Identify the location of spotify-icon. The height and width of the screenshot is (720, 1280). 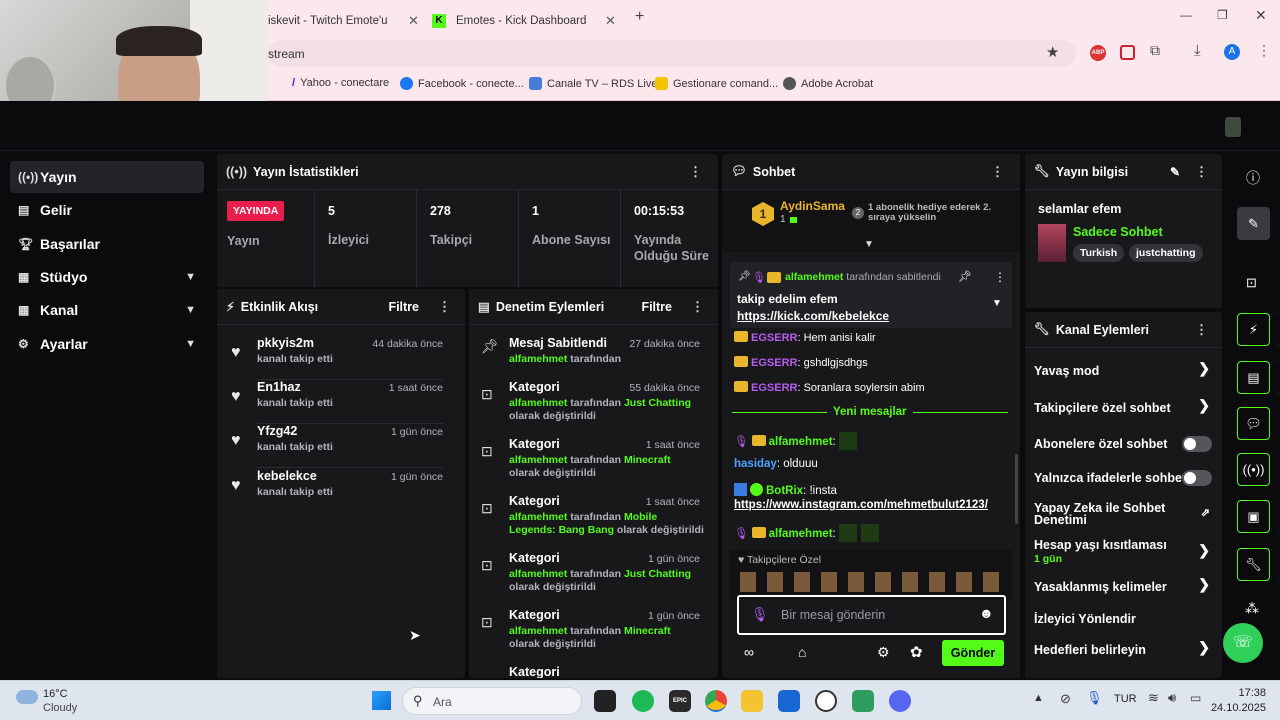
(643, 701).